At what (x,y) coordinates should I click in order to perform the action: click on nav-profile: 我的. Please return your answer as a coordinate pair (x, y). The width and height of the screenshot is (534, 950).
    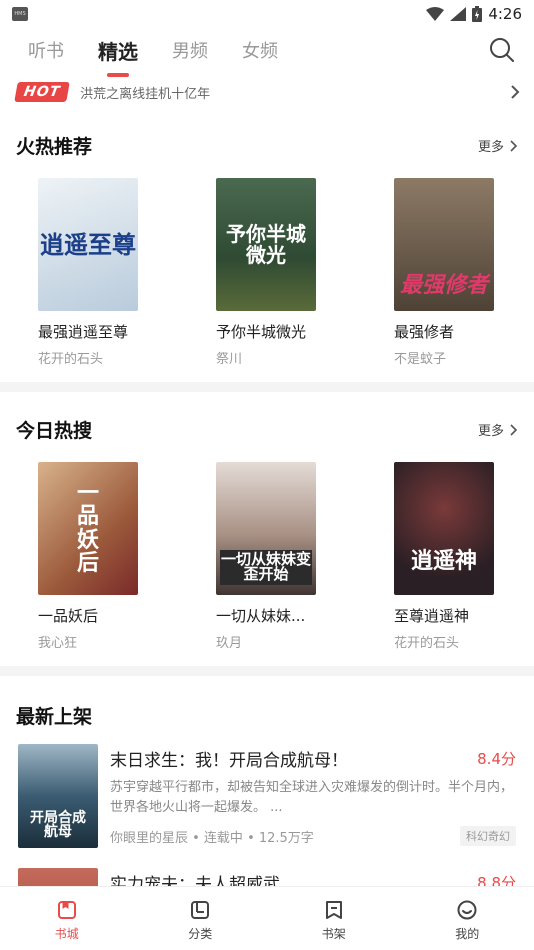
    Looking at the image, I should click on (467, 918).